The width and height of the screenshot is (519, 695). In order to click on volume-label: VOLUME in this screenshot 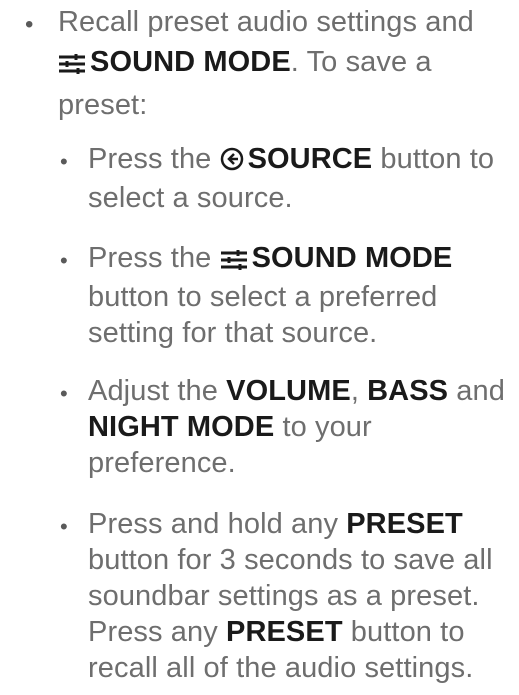, I will do `click(288, 391)`.